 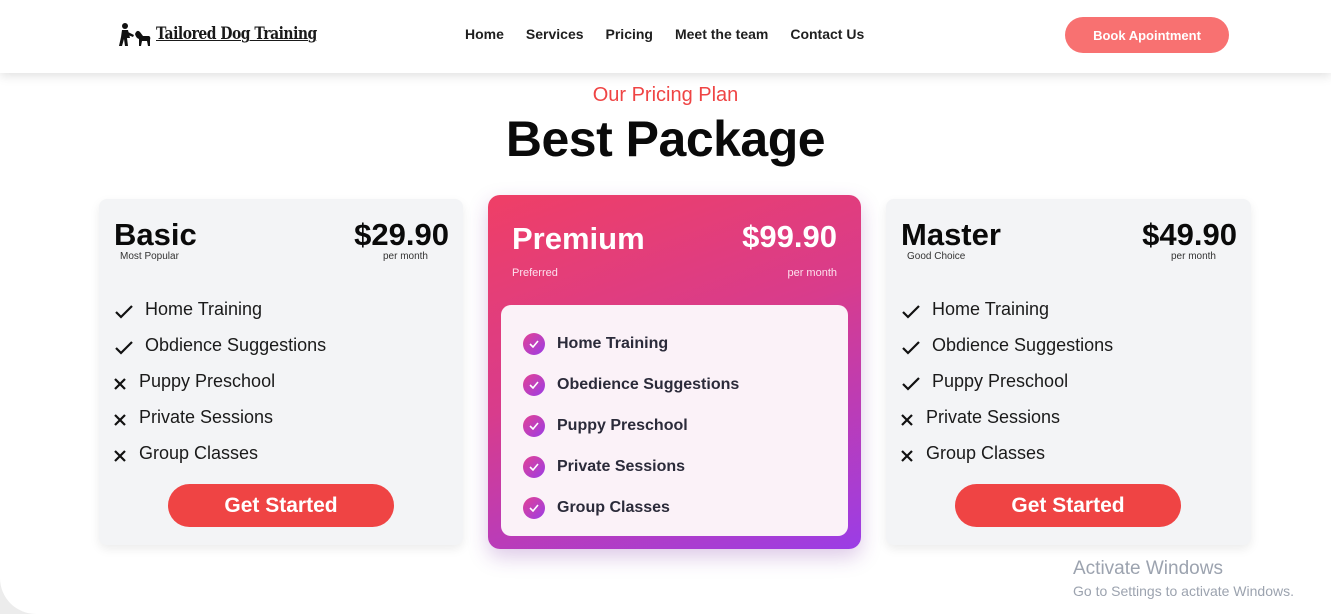 What do you see at coordinates (1183, 591) in the screenshot?
I see `watermark-subtitle: Go to Settings to activate Windows.` at bounding box center [1183, 591].